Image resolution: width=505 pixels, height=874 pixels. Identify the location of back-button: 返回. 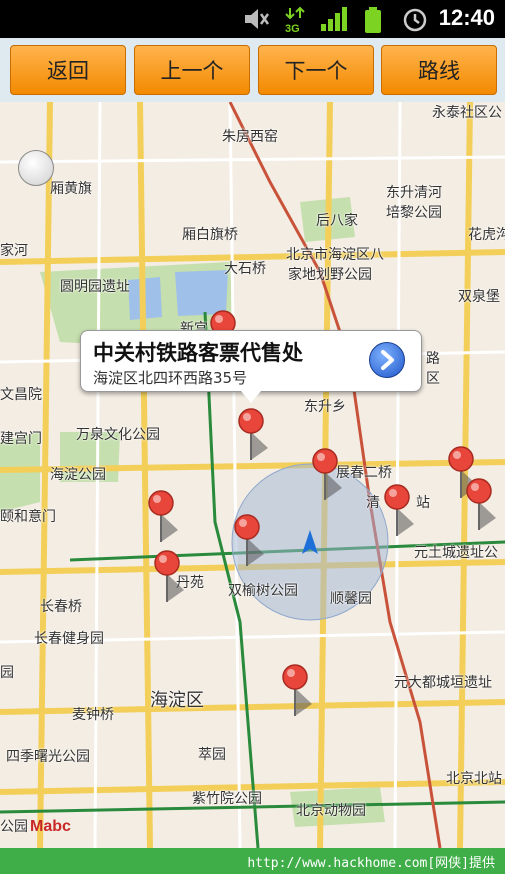
(68, 70).